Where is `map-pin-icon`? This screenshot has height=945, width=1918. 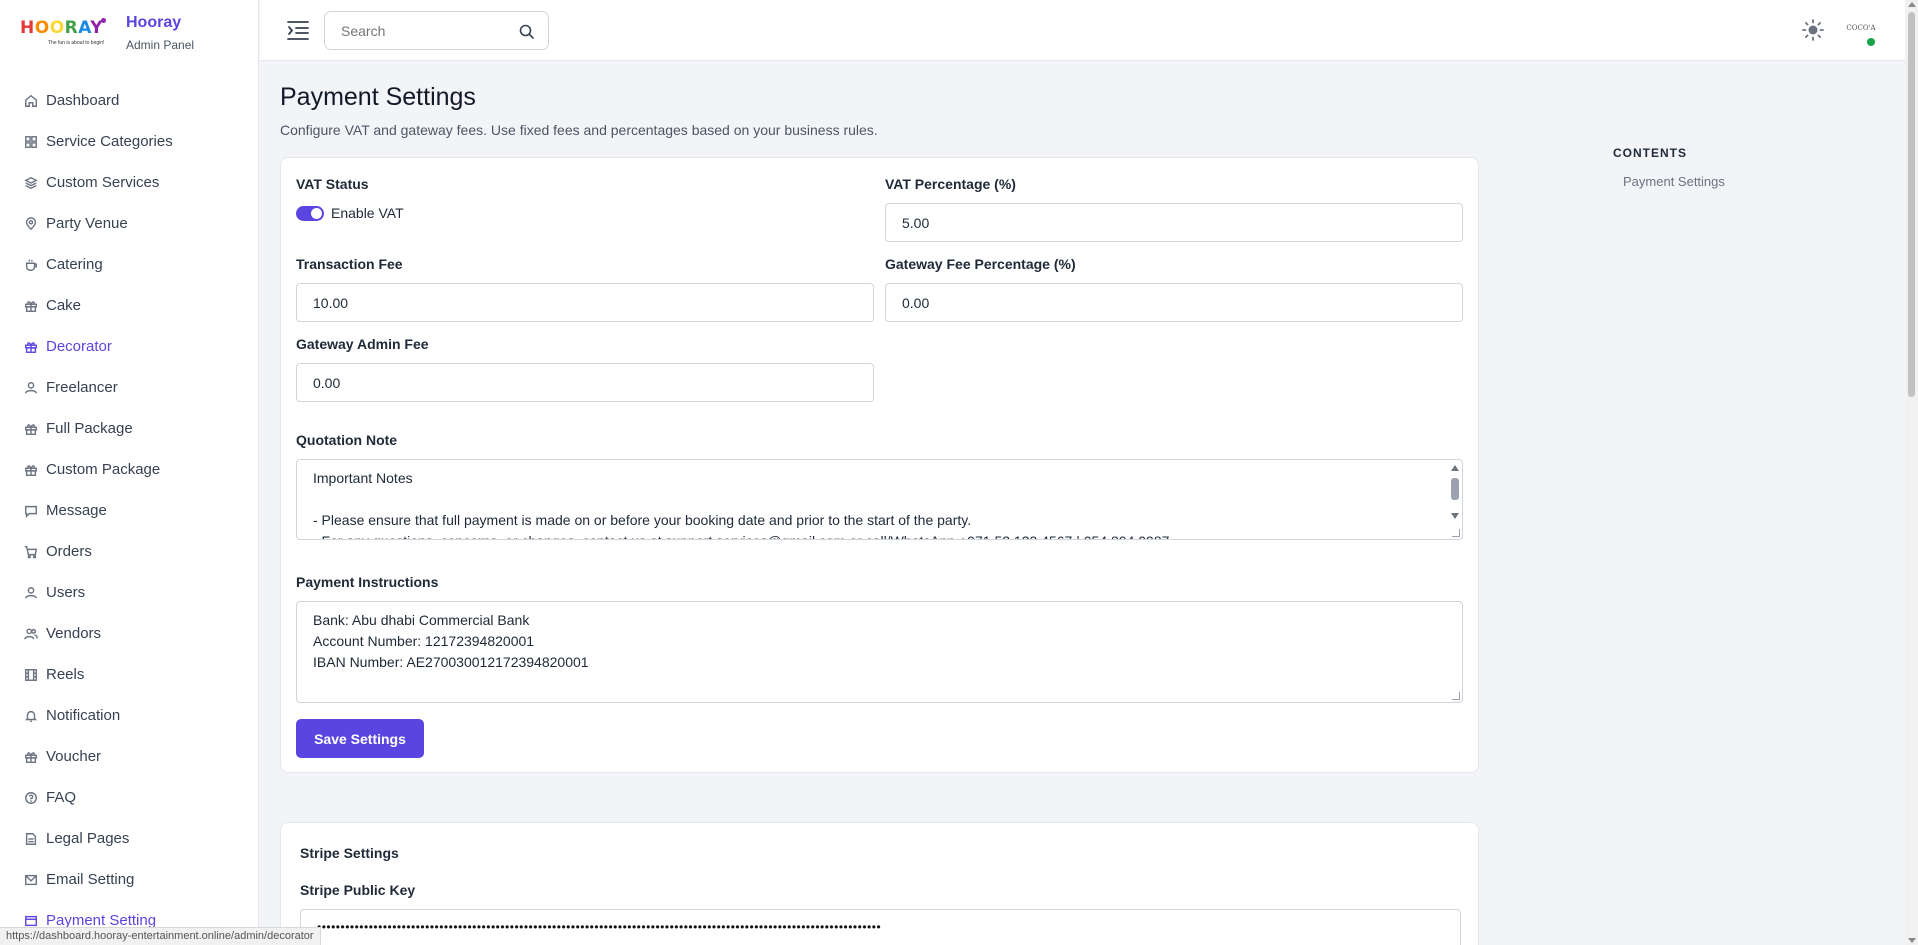
map-pin-icon is located at coordinates (31, 223).